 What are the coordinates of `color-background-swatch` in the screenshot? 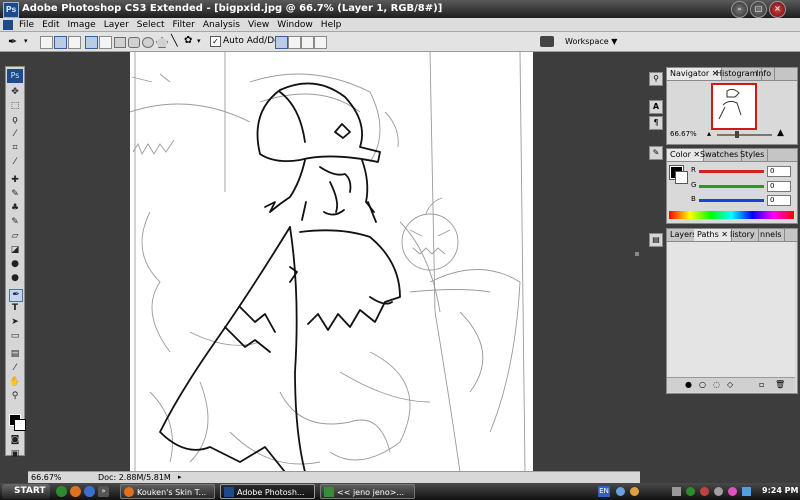 It's located at (681, 177).